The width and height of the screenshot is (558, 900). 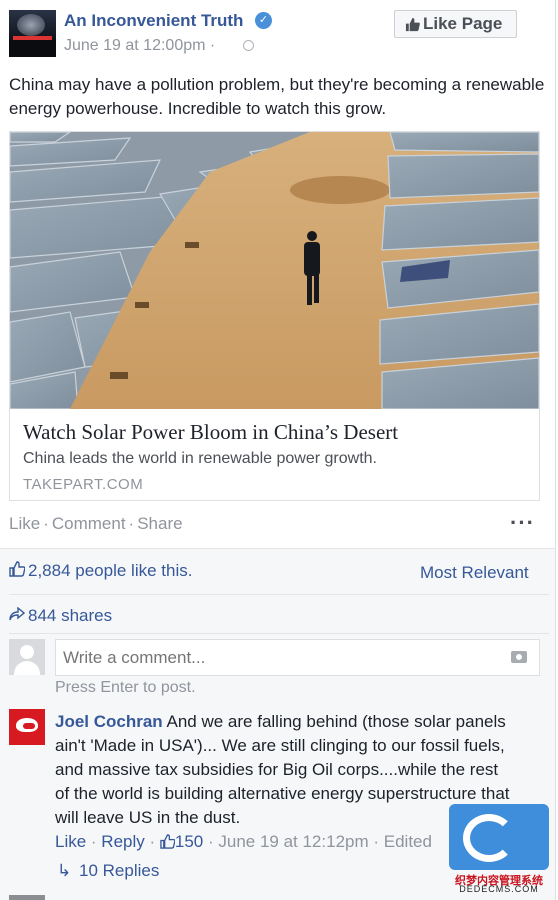 I want to click on watermark-logo: 织梦内容管理系统 DEDECMS.COM, so click(x=499, y=849).